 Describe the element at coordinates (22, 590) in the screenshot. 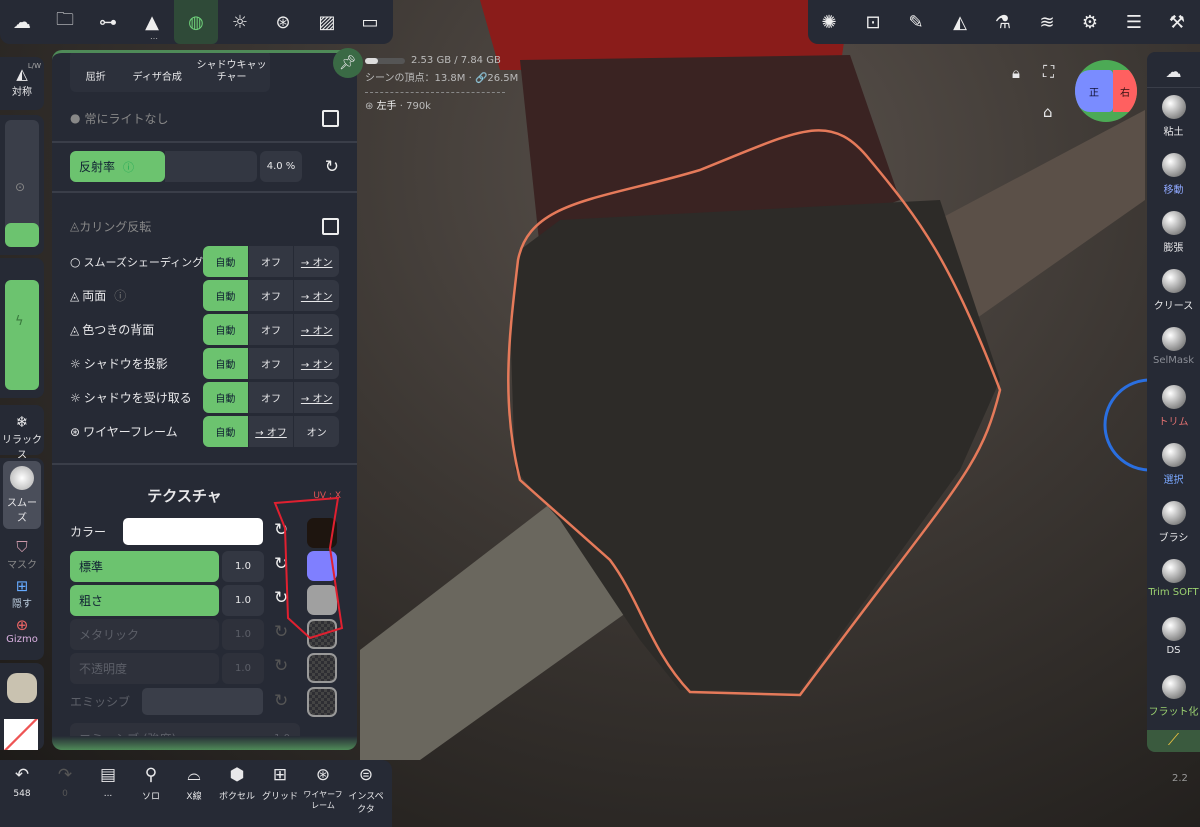

I see `hide-tool: ⊞ 隠す` at that location.